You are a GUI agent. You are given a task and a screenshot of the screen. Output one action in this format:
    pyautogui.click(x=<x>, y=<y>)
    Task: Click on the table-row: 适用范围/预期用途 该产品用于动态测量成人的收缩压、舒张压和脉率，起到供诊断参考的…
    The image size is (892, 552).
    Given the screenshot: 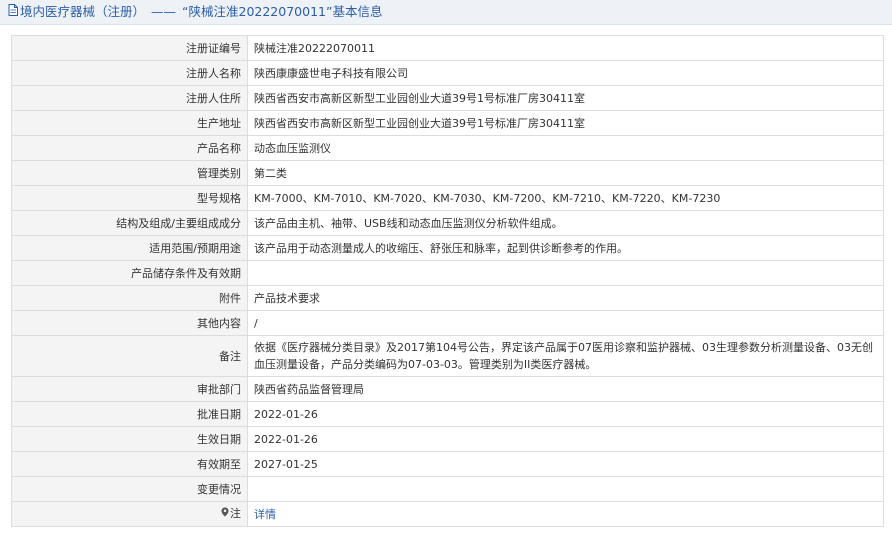 What is the action you would take?
    pyautogui.click(x=447, y=248)
    